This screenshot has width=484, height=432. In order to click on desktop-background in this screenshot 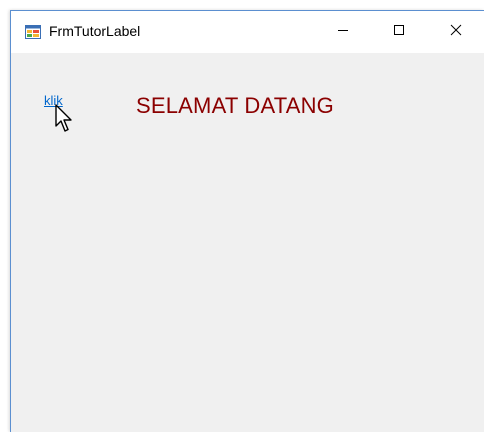, I will do `click(5, 216)`.